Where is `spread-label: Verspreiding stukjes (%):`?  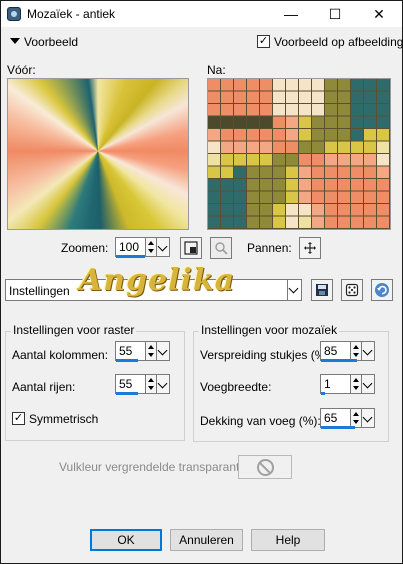
spread-label: Verspreiding stukjes (%): is located at coordinates (266, 355).